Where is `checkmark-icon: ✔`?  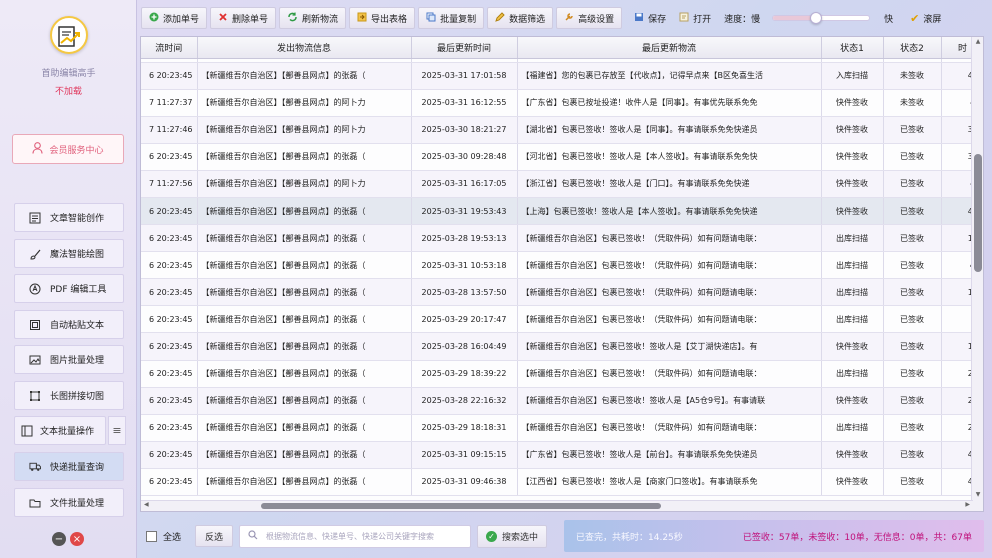 checkmark-icon: ✔ is located at coordinates (915, 18).